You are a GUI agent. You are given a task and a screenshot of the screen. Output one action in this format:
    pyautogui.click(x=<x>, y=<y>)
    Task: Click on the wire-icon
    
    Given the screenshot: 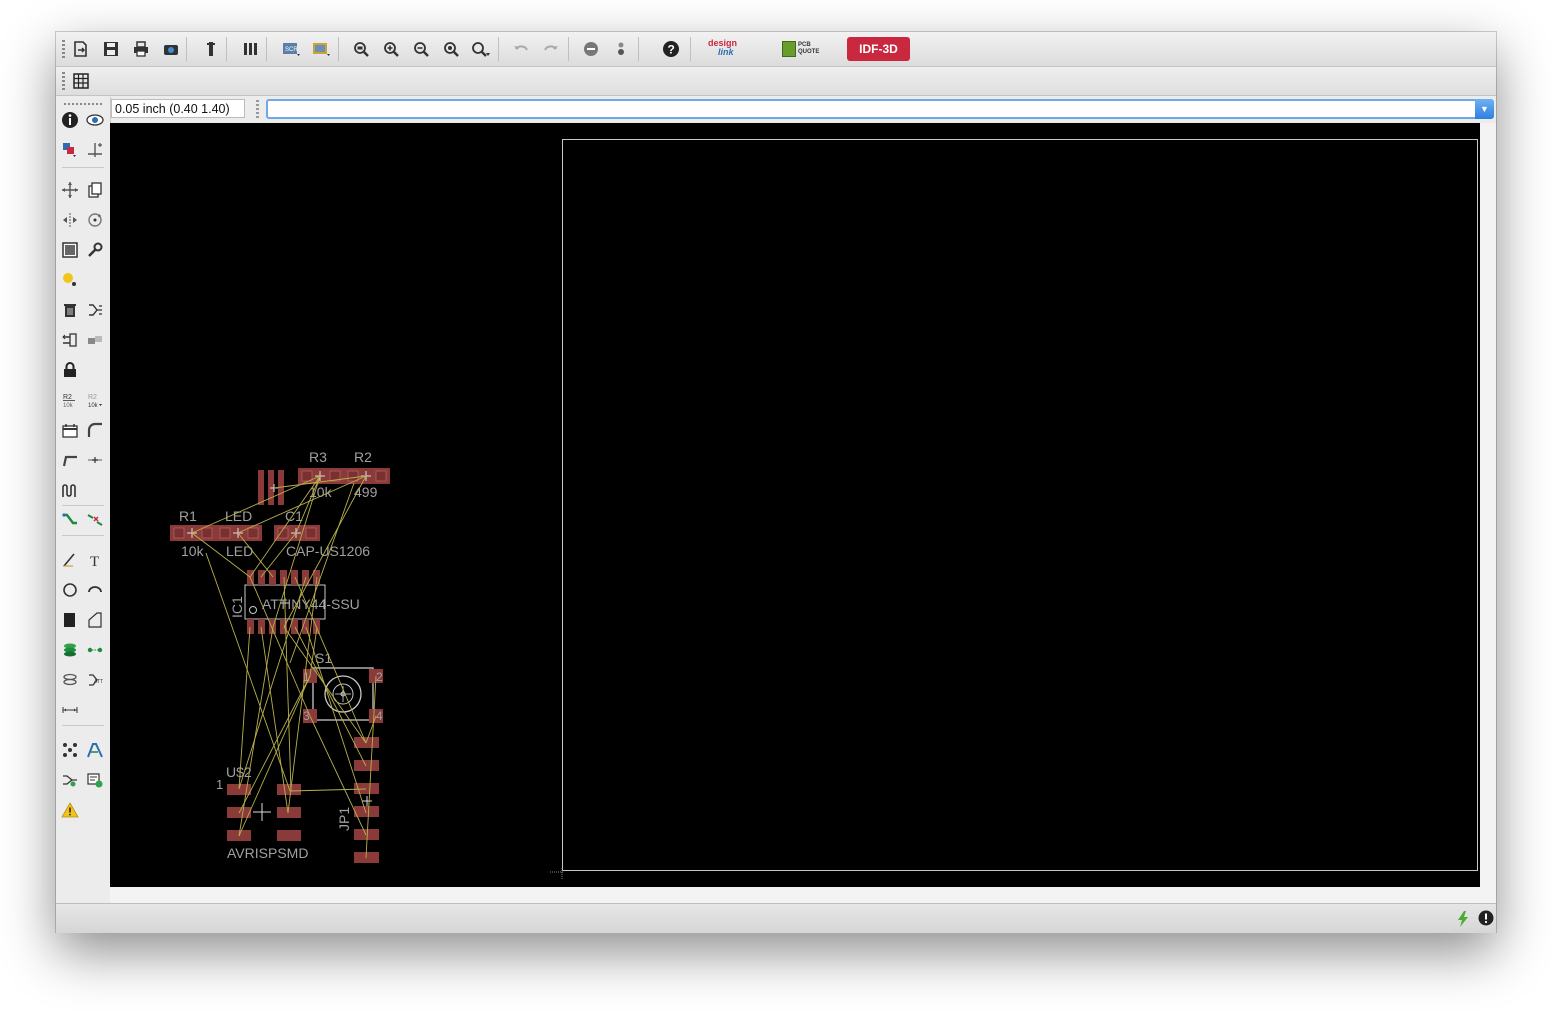 What is the action you would take?
    pyautogui.click(x=70, y=560)
    